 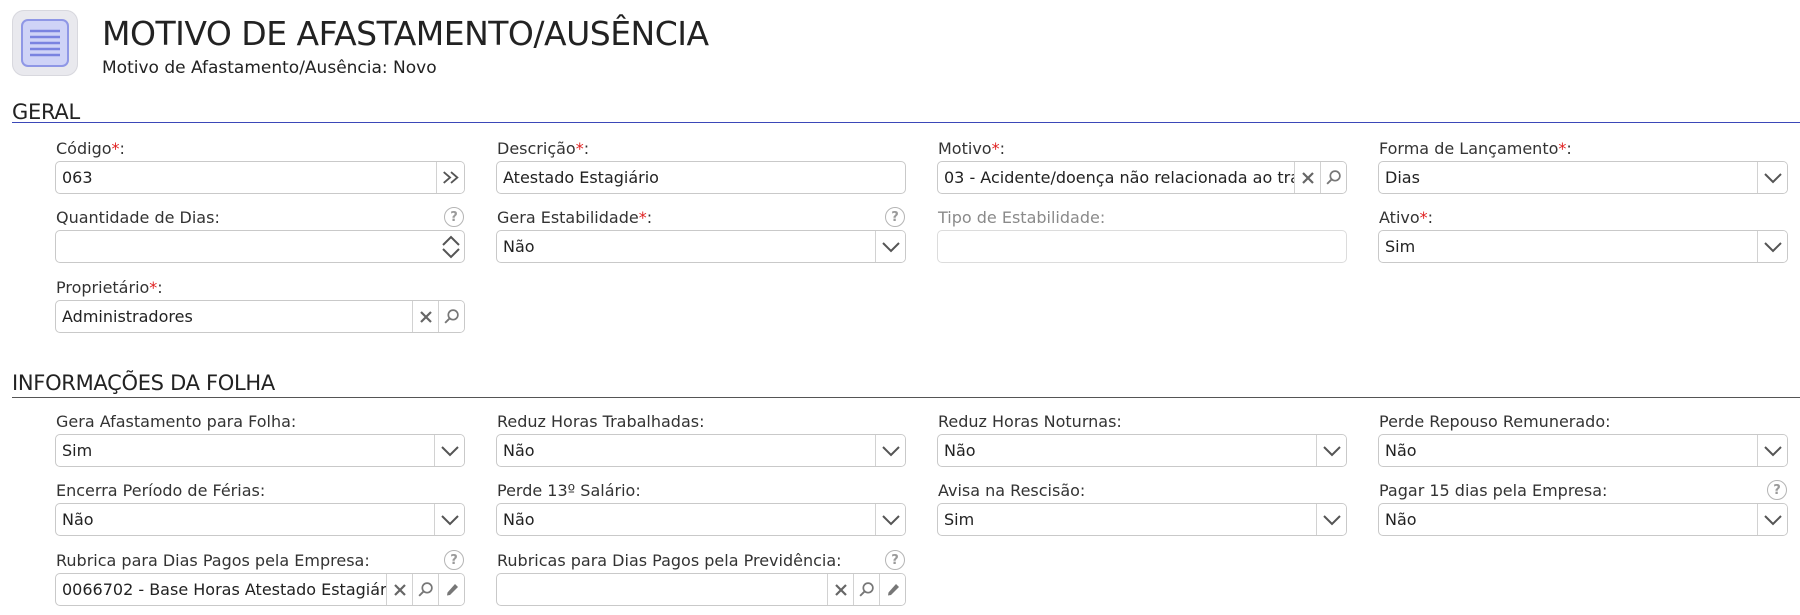 I want to click on quantidade-dias-label: Quantidade de Dias:, so click(x=138, y=217).